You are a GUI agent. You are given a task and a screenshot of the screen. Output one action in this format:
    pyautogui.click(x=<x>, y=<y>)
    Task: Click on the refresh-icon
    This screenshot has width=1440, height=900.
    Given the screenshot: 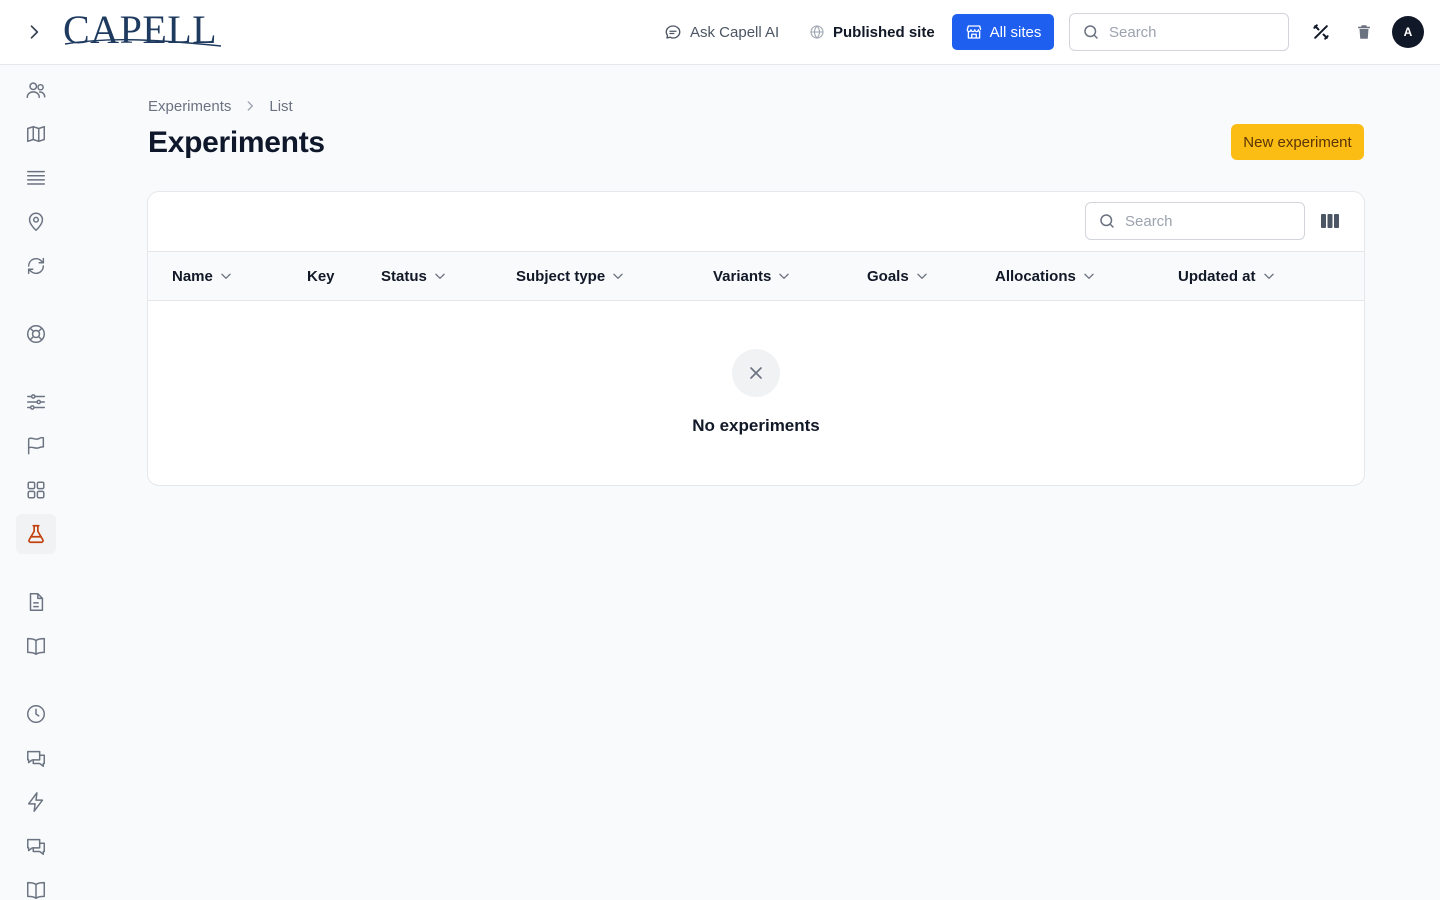 What is the action you would take?
    pyautogui.click(x=36, y=266)
    